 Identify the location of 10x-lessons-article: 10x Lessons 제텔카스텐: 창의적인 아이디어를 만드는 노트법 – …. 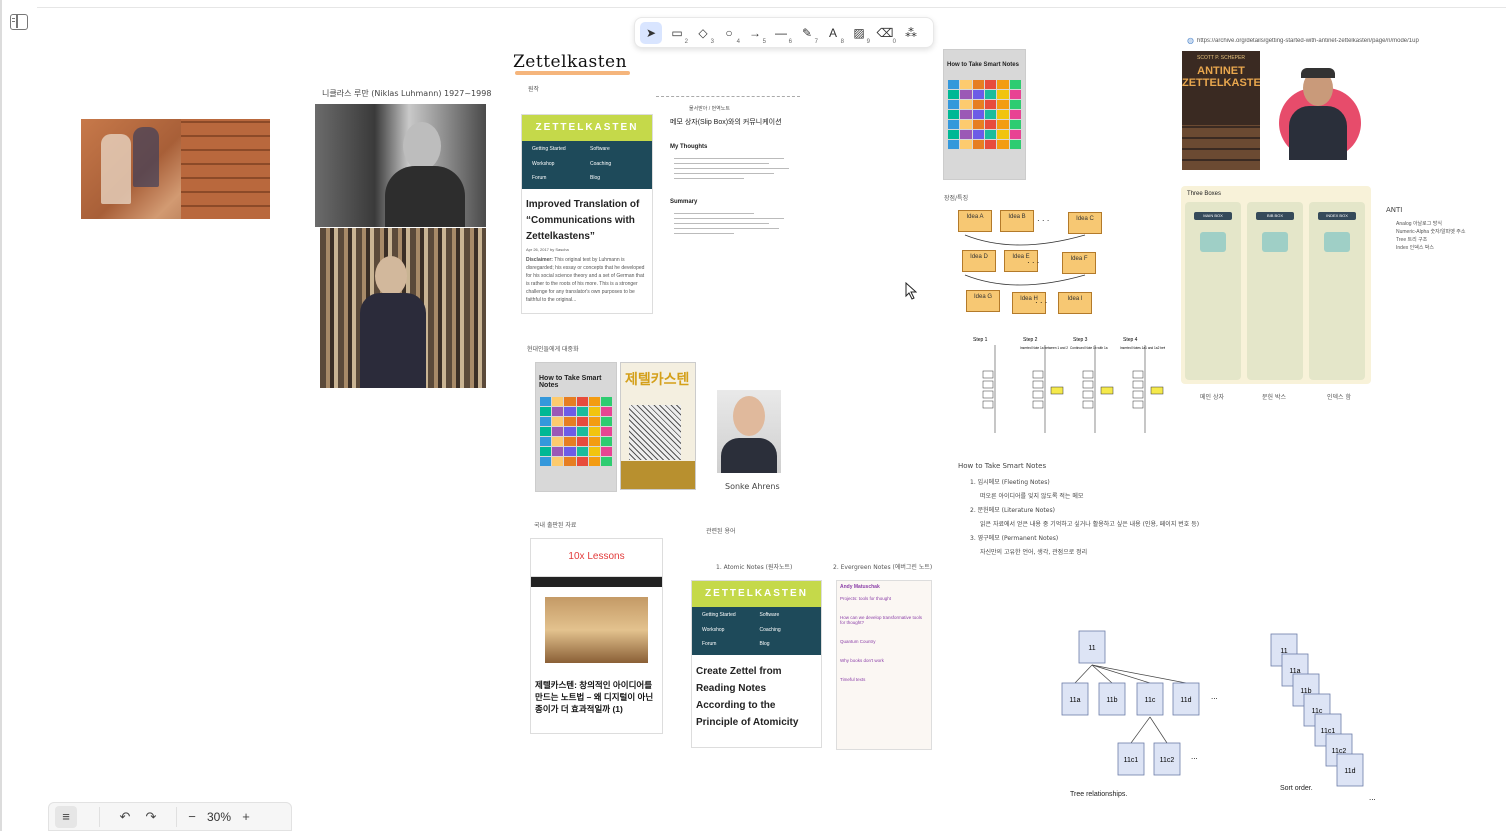
(596, 636).